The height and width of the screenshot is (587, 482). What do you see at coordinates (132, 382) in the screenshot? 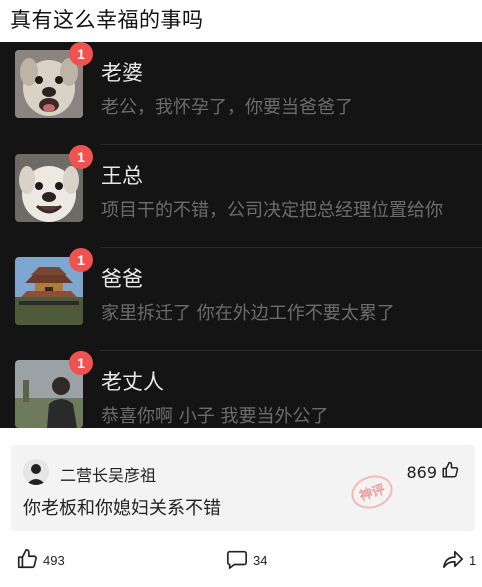
I see `chat-name: 老丈人` at bounding box center [132, 382].